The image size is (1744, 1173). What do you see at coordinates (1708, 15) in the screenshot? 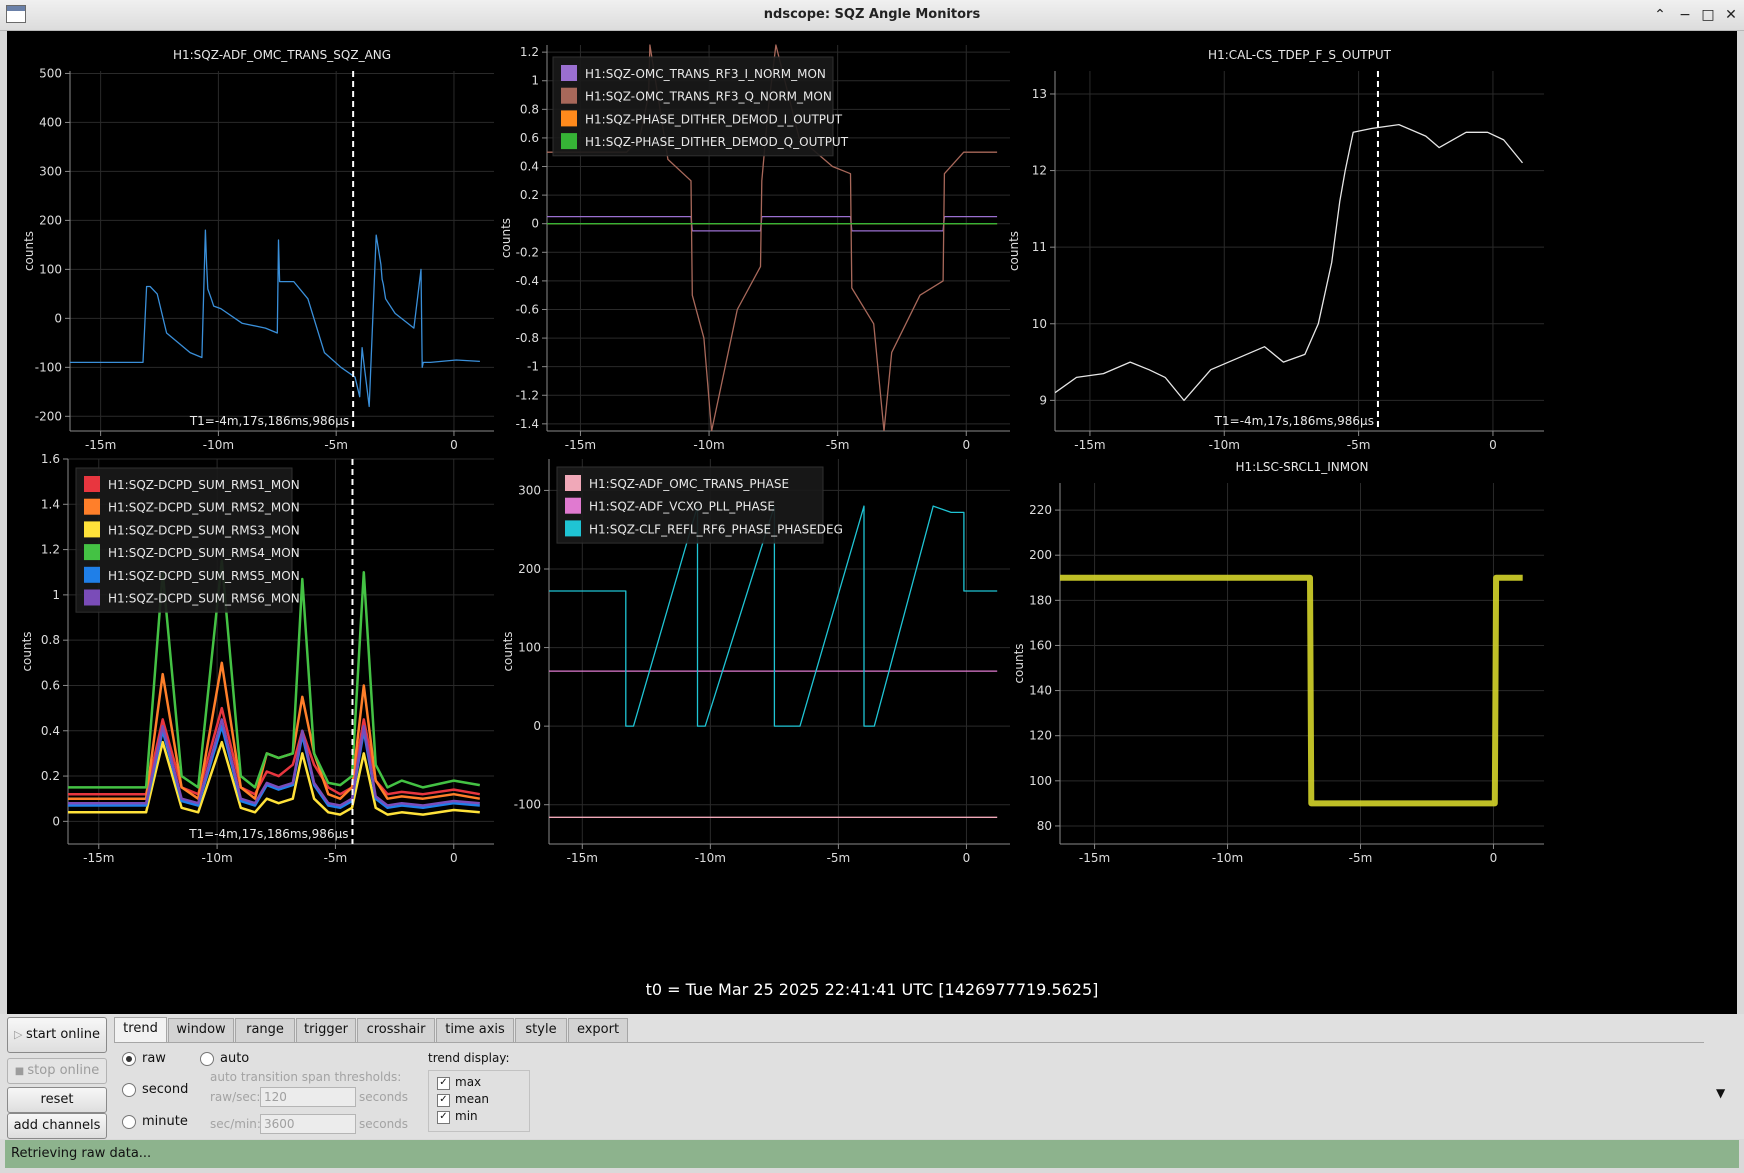
I see `maximize-icon: □` at bounding box center [1708, 15].